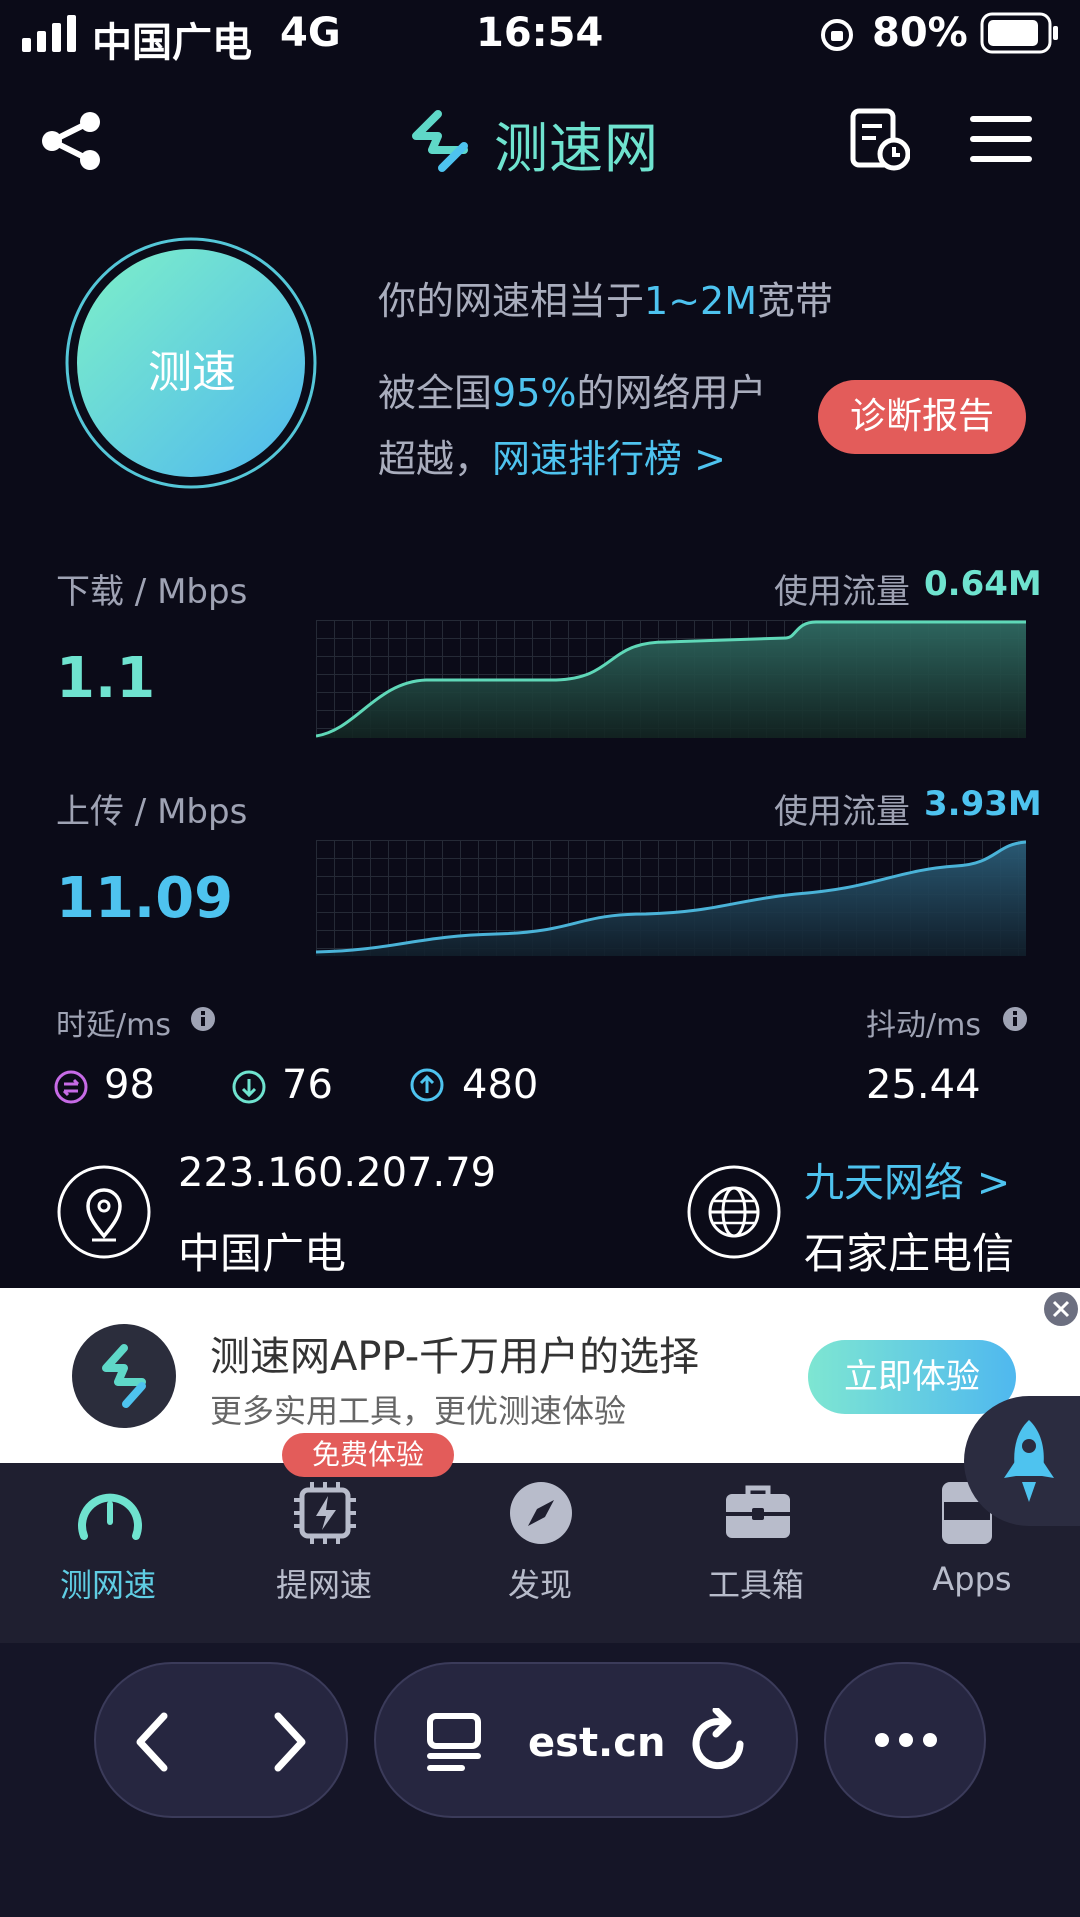 Image resolution: width=1080 pixels, height=1917 pixels. Describe the element at coordinates (842, 812) in the screenshot. I see `upload-traffic-label: 使用流量` at that location.